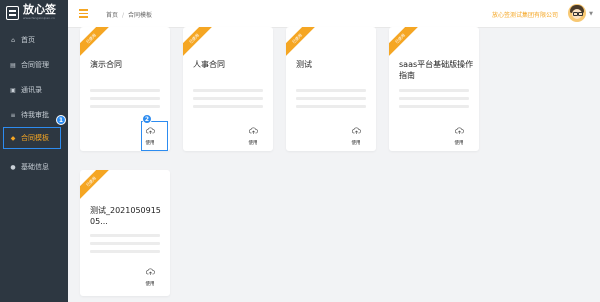  Describe the element at coordinates (13, 65) in the screenshot. I see `file-icon: ▤` at that location.